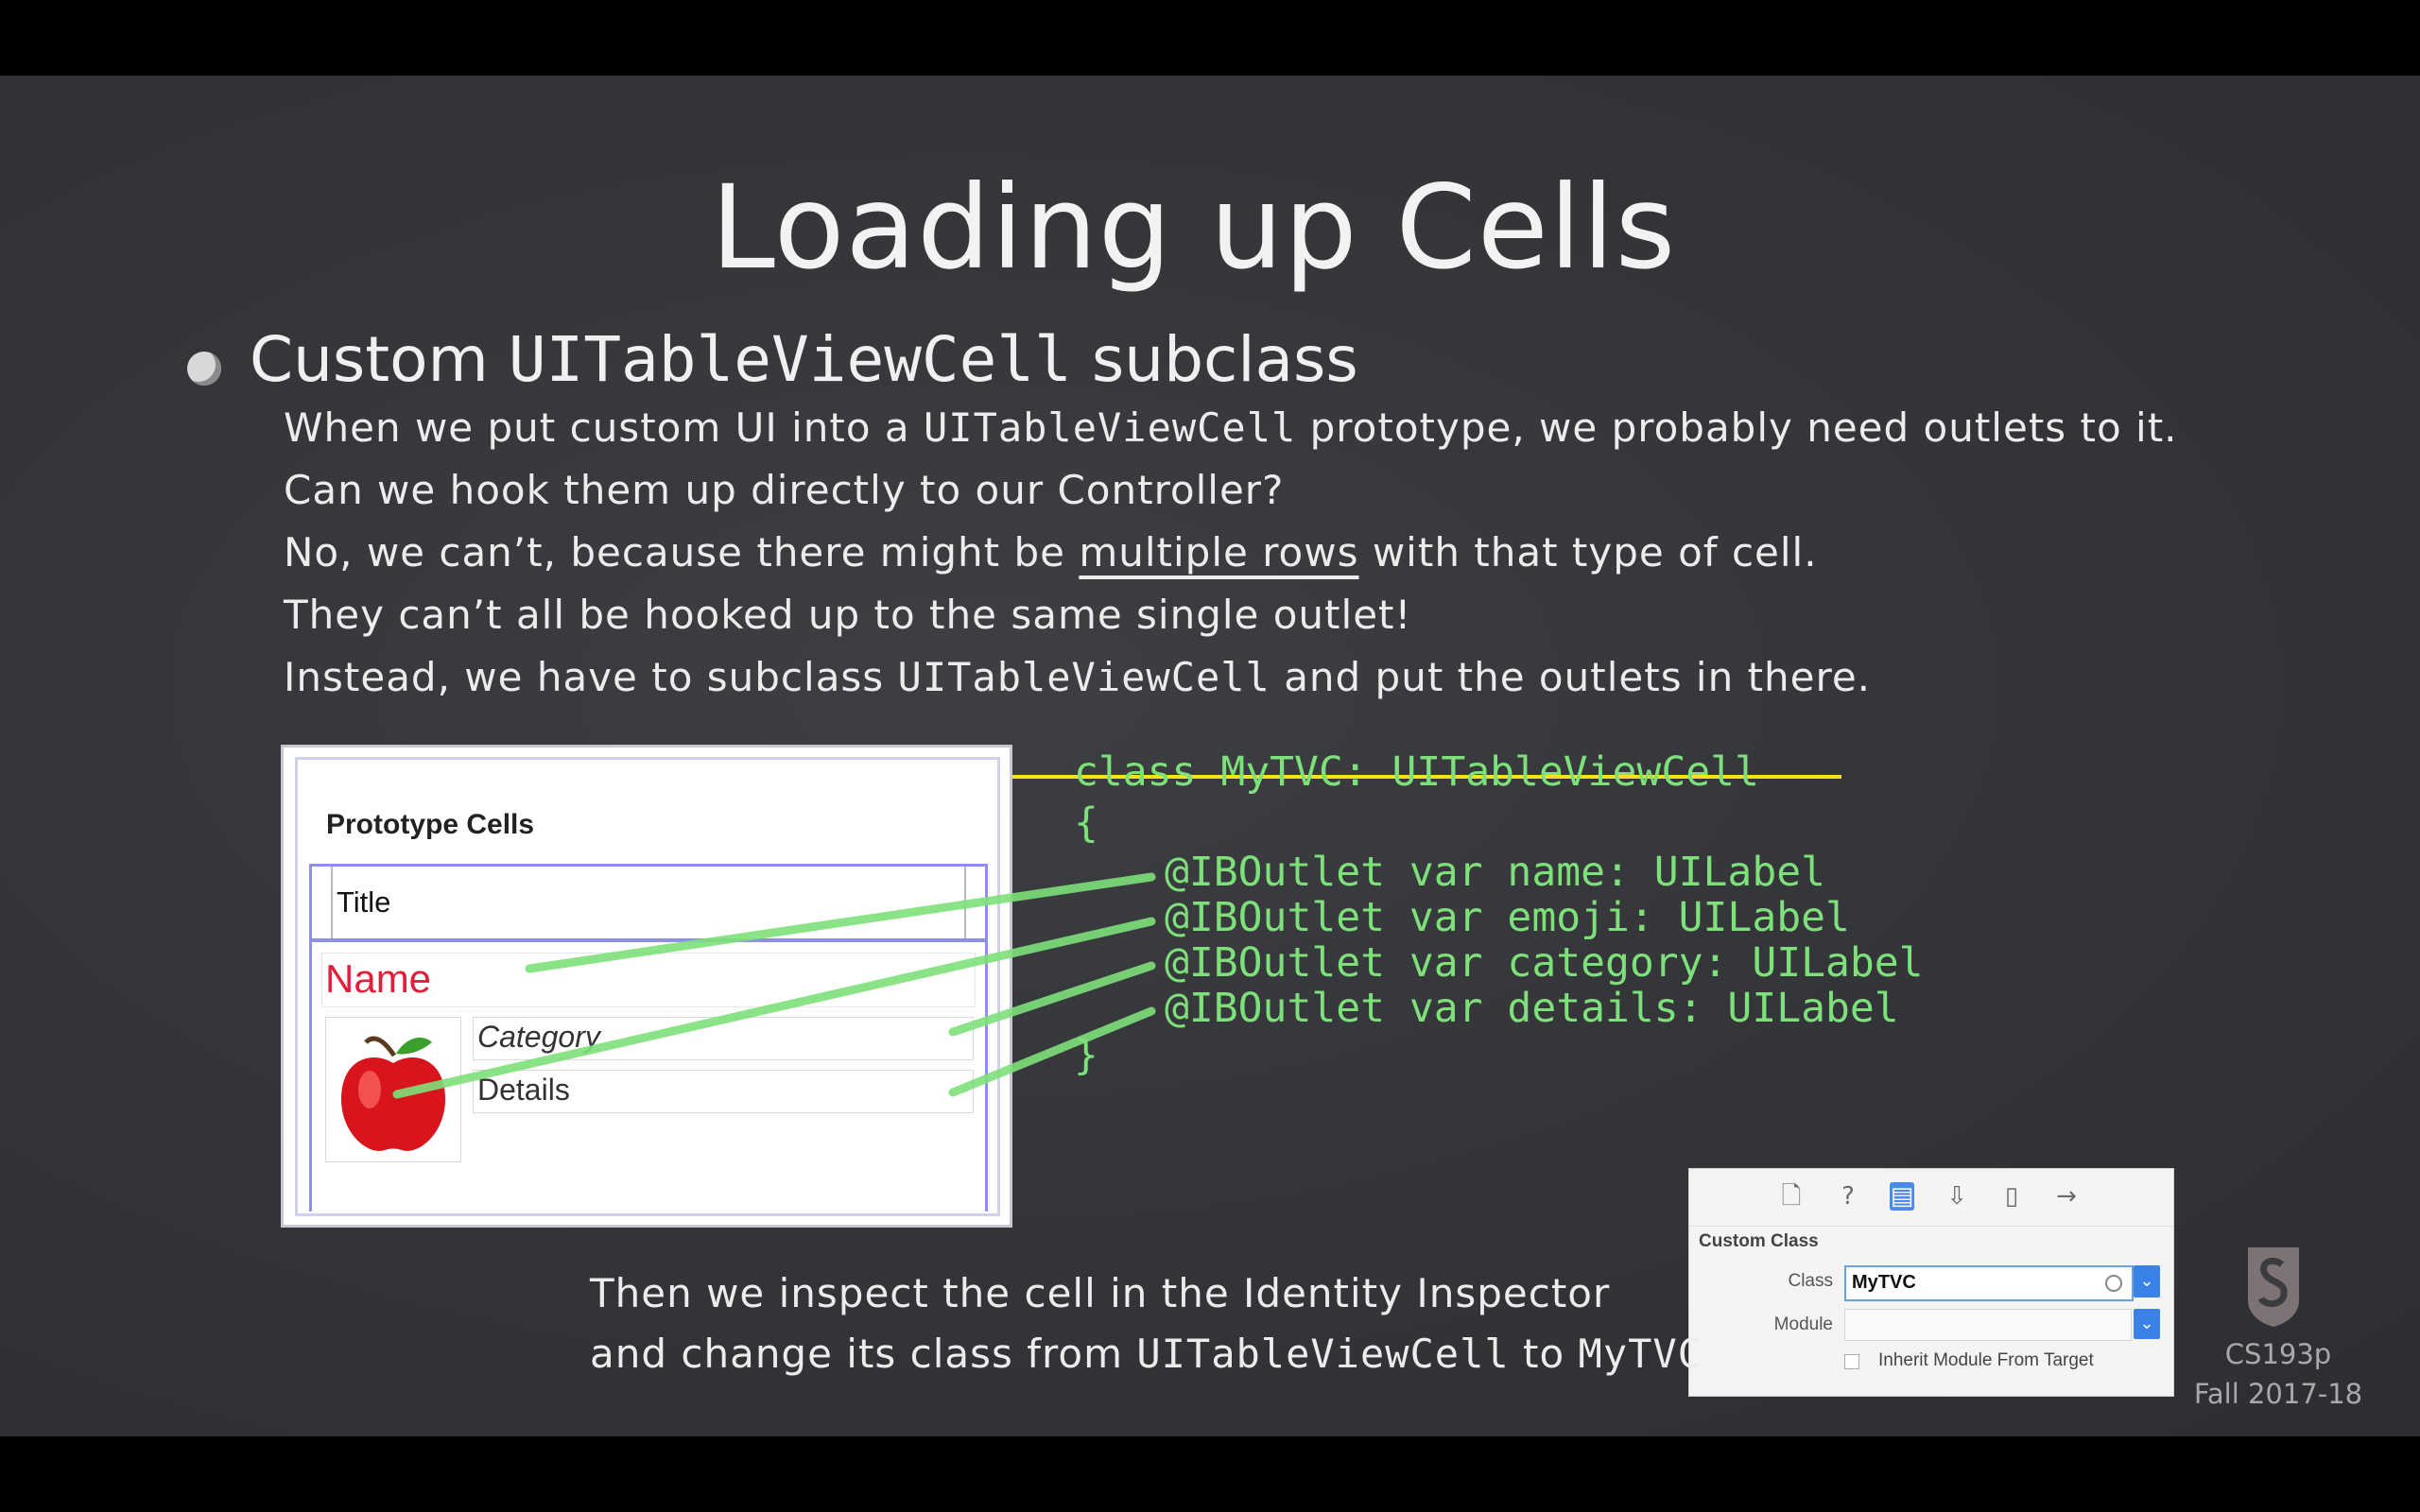 The image size is (2420, 1512). What do you see at coordinates (2066, 1196) in the screenshot?
I see `connections-inspector-icon: →` at bounding box center [2066, 1196].